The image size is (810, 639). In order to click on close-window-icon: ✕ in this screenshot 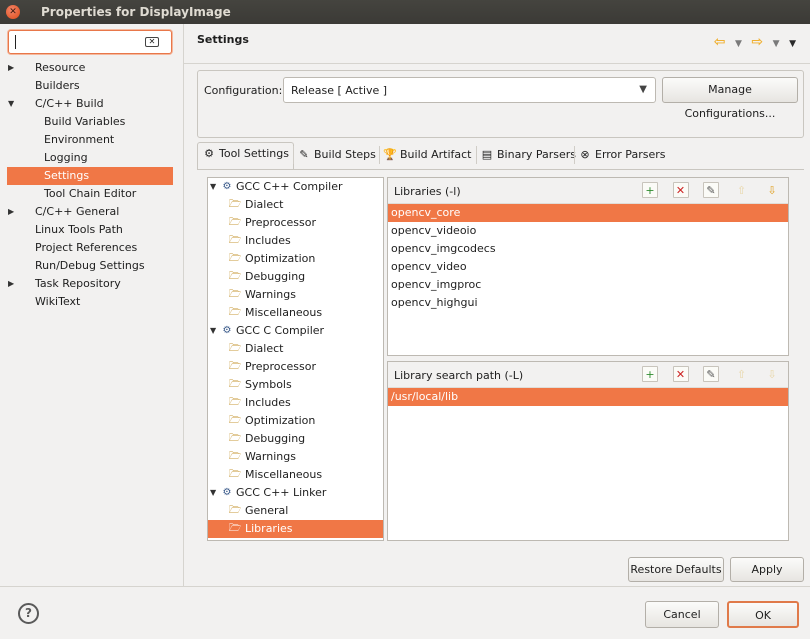, I will do `click(13, 12)`.